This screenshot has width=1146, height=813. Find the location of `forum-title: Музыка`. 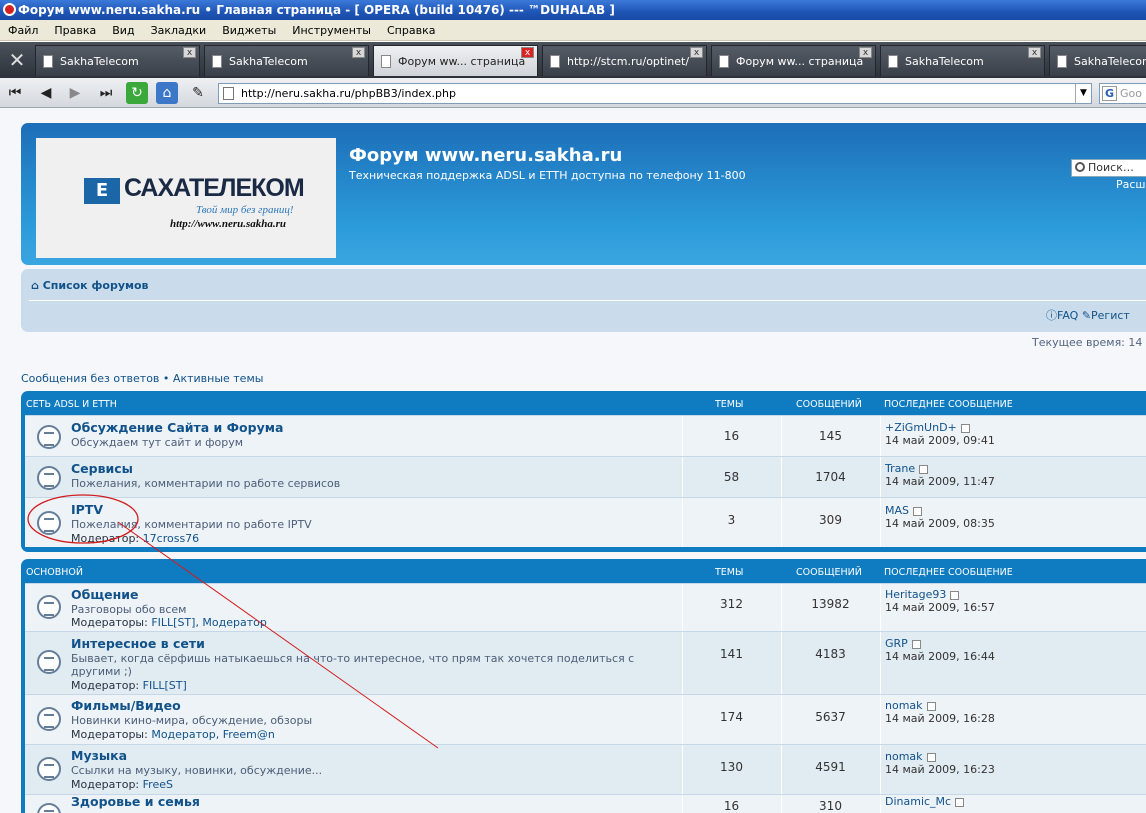

forum-title: Музыка is located at coordinates (99, 755).